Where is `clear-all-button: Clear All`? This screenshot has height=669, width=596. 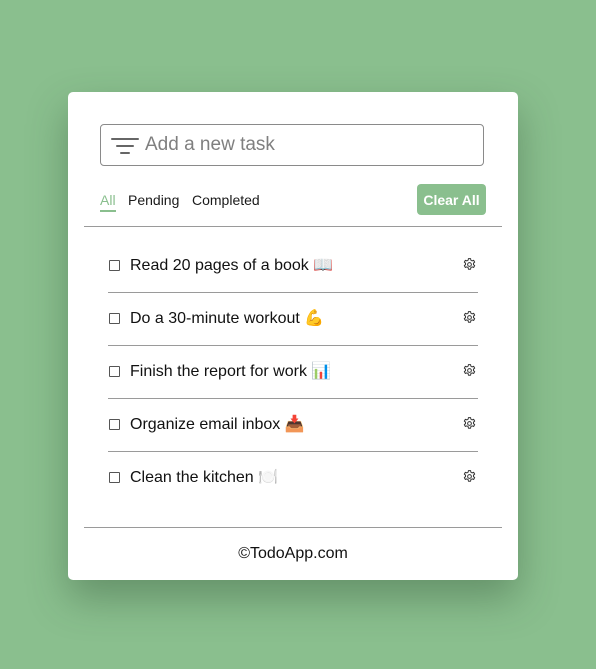
clear-all-button: Clear All is located at coordinates (451, 199).